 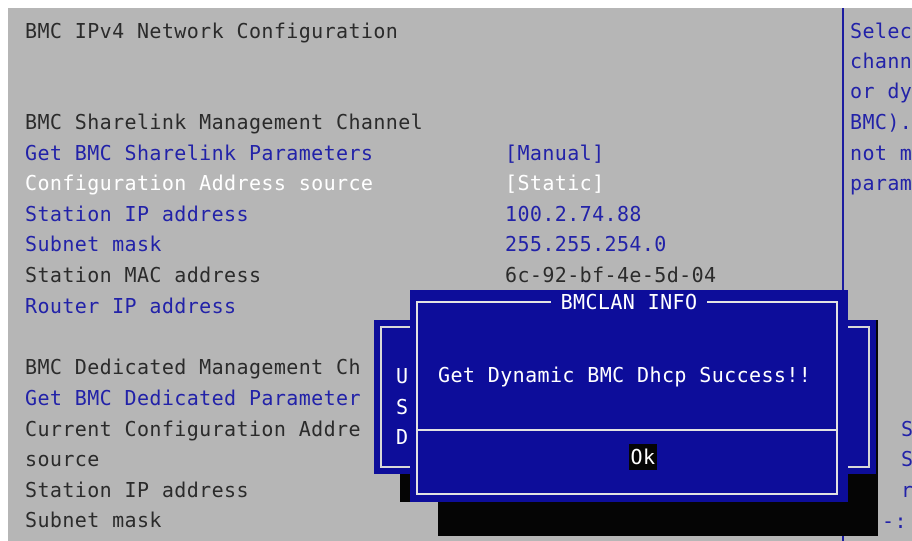 What do you see at coordinates (402, 437) in the screenshot?
I see `background-dialog-text: D` at bounding box center [402, 437].